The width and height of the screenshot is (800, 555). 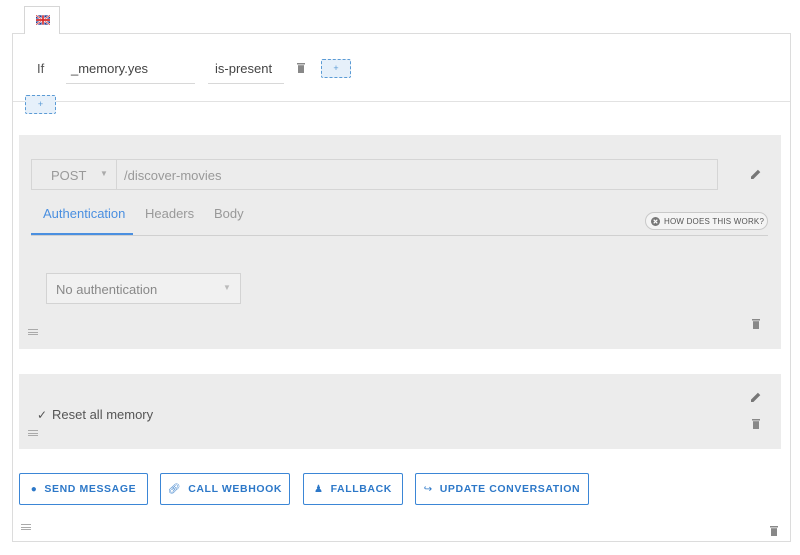 I want to click on update-conversation-label: UPDATE CONVERSATION, so click(x=510, y=489).